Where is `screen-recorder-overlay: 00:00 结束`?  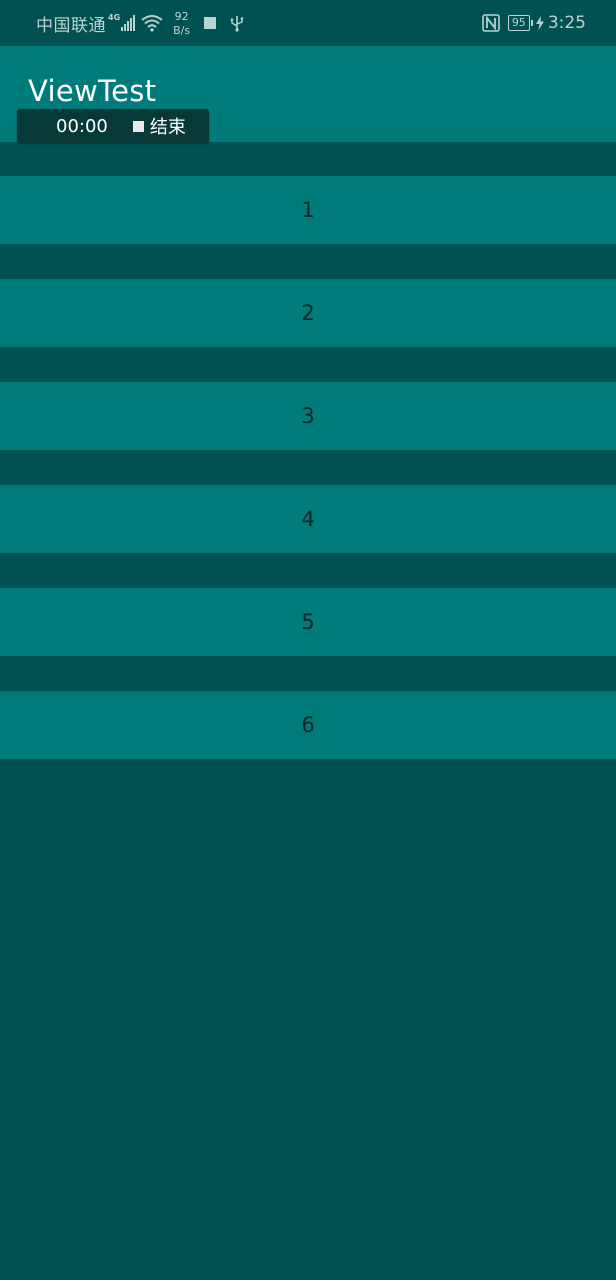
screen-recorder-overlay: 00:00 结束 is located at coordinates (113, 126).